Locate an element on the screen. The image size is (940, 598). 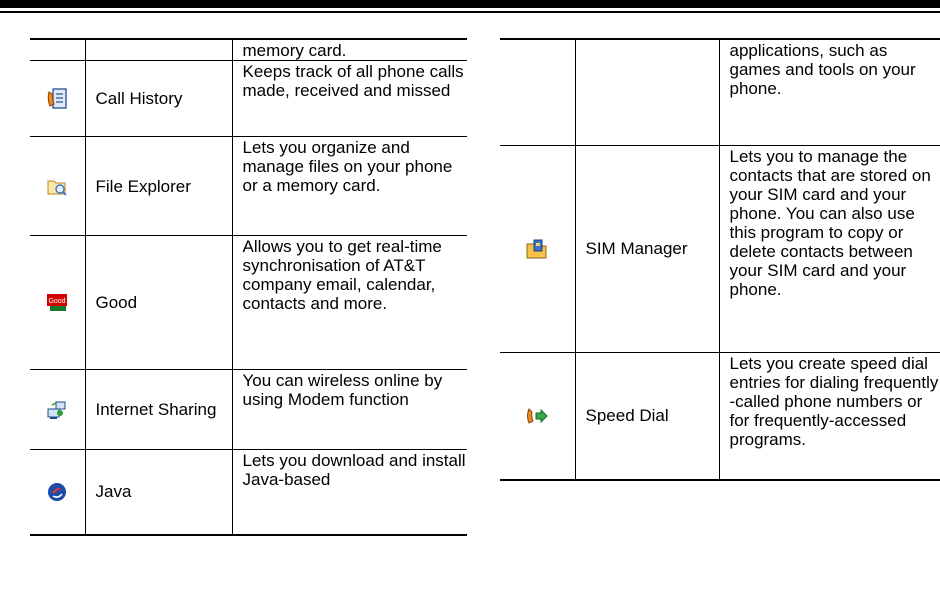
speed-dial-icon is located at coordinates (537, 416).